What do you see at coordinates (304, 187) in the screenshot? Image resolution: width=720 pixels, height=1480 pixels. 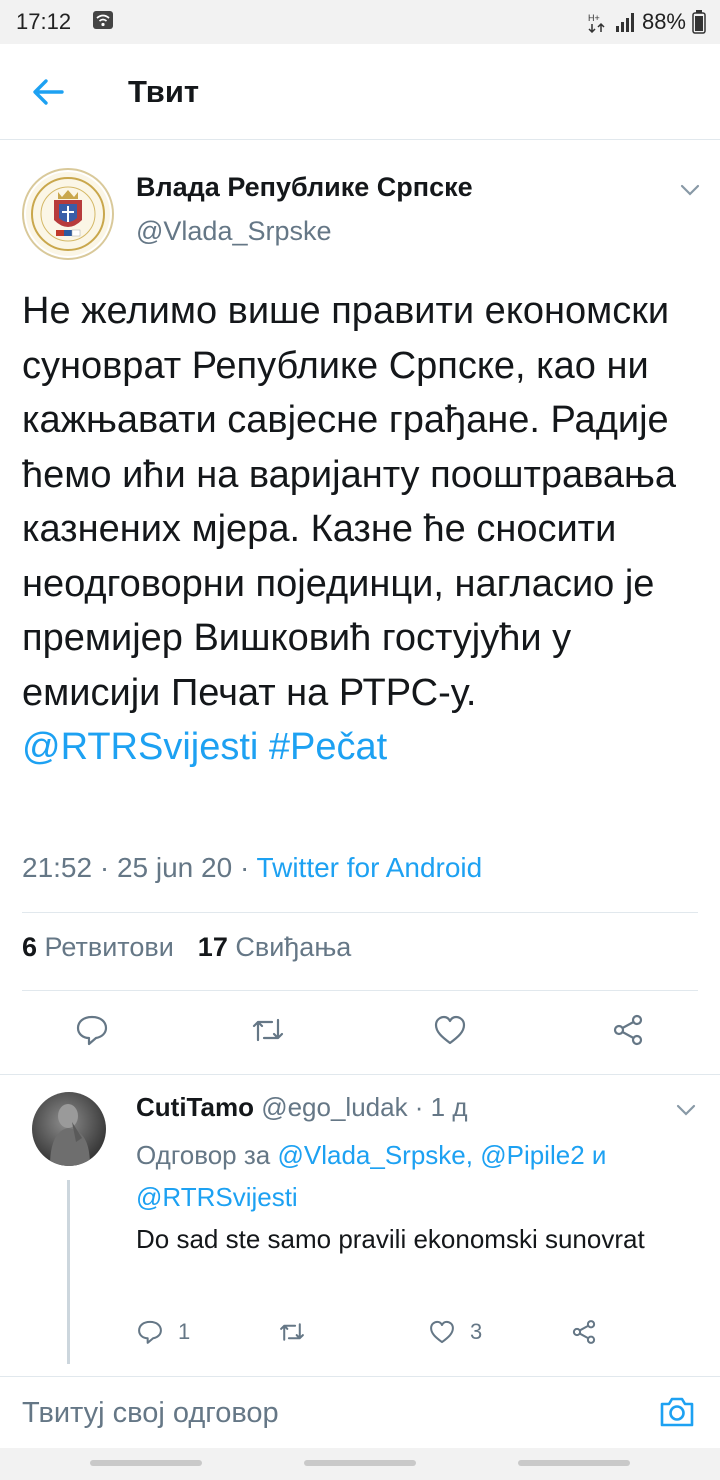 I see `author-name: Влада Републике Српске` at bounding box center [304, 187].